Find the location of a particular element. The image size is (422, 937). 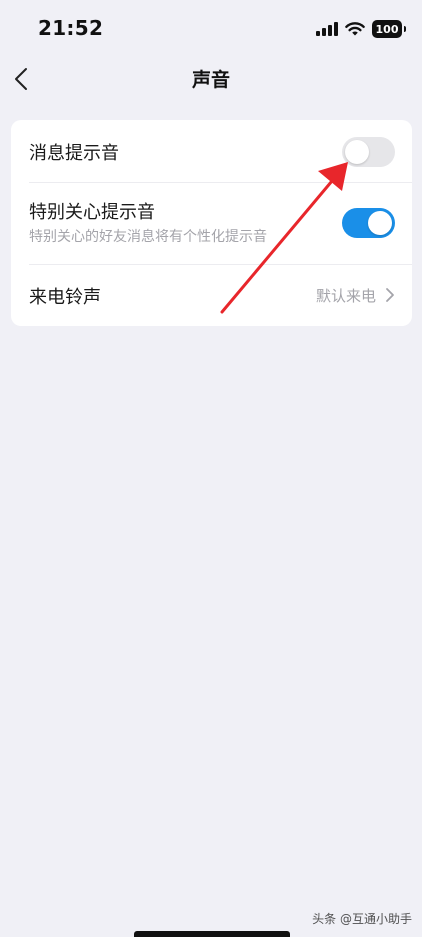

nav-bar: 声音 is located at coordinates (211, 79).